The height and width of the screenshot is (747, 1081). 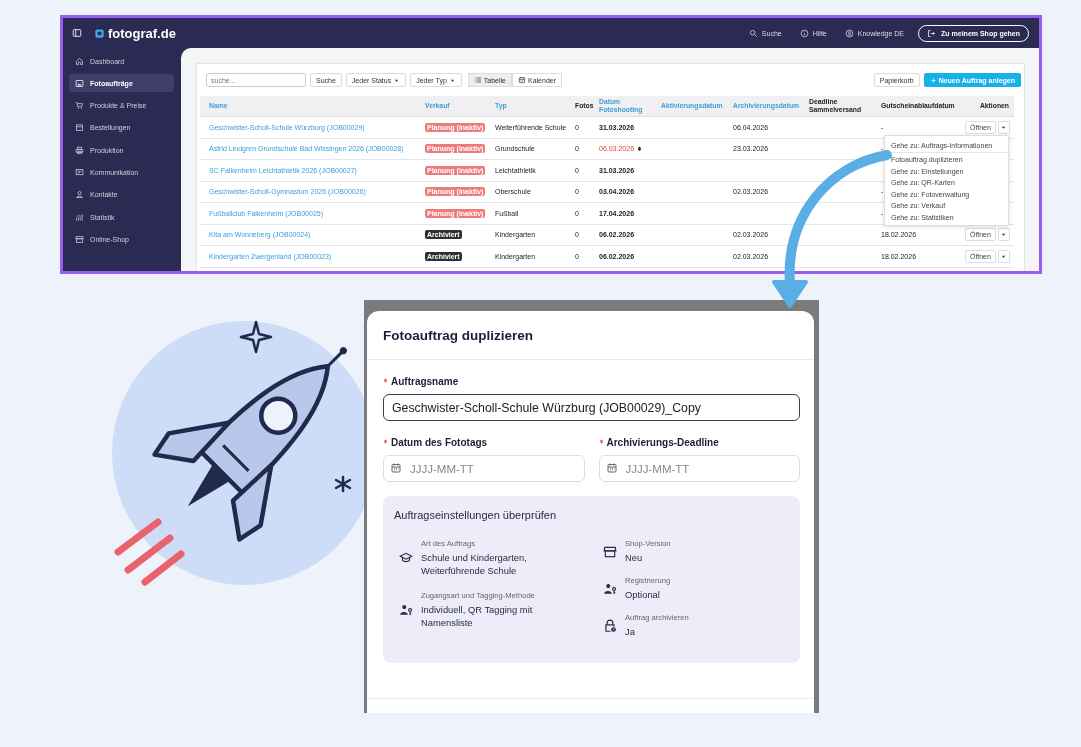 What do you see at coordinates (474, 564) in the screenshot?
I see `setting-value: Schule und Kindergarten, Weiterführende Schule` at bounding box center [474, 564].